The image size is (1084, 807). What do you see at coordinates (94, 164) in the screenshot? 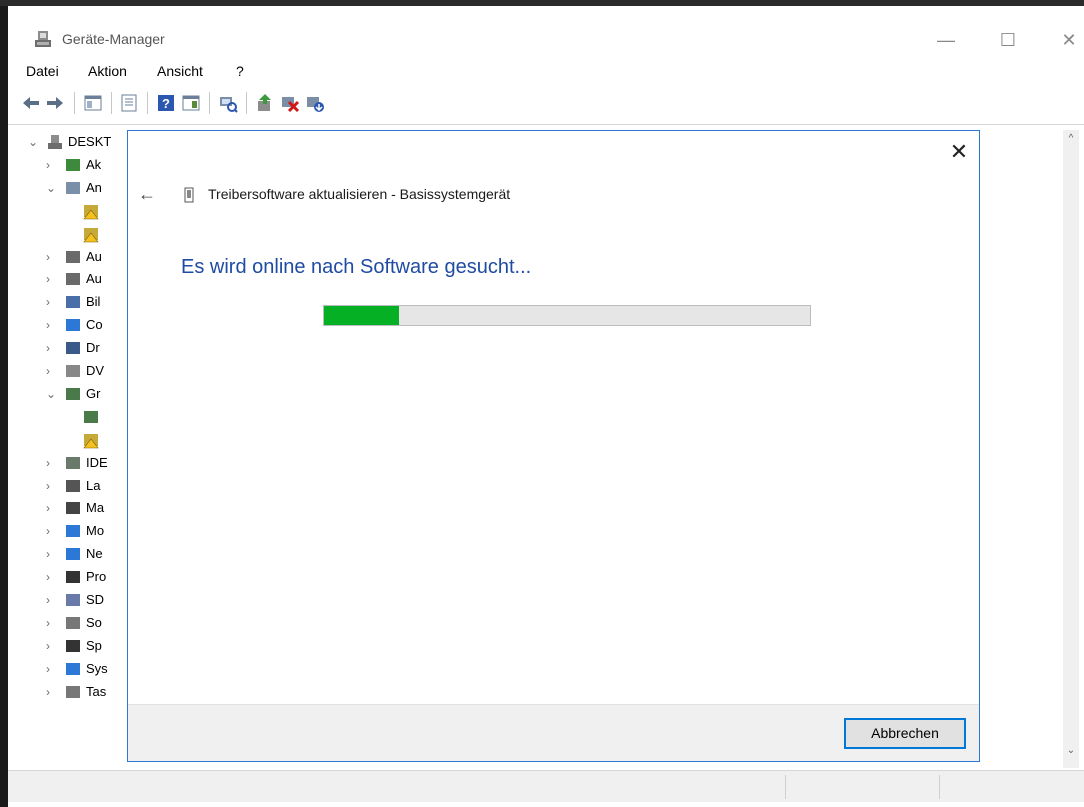
I see `tree-item-label: Ak` at bounding box center [94, 164].